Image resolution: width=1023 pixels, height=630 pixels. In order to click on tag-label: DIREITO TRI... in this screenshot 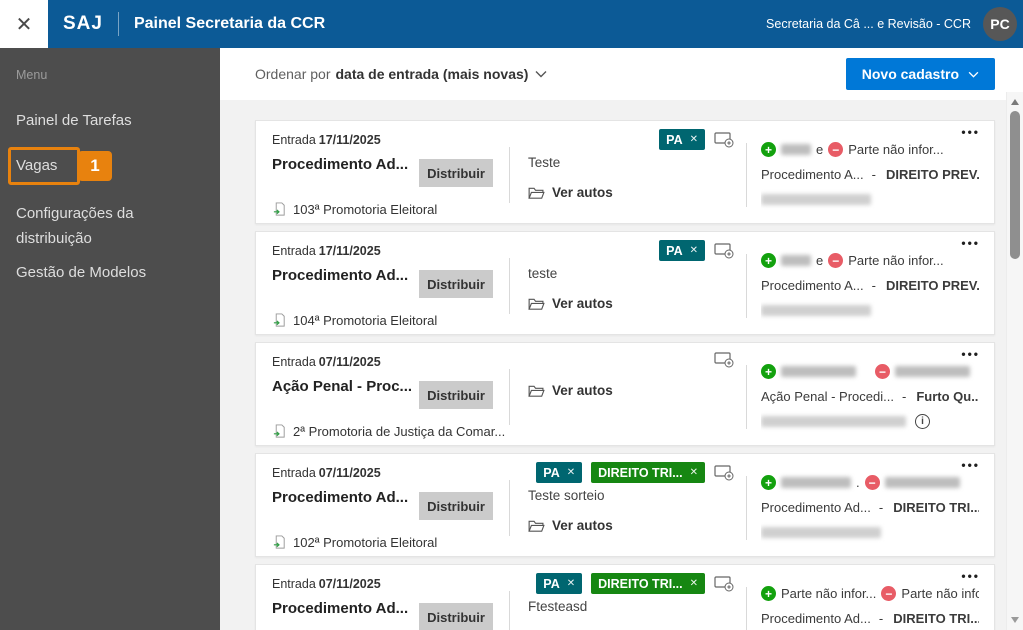, I will do `click(640, 472)`.